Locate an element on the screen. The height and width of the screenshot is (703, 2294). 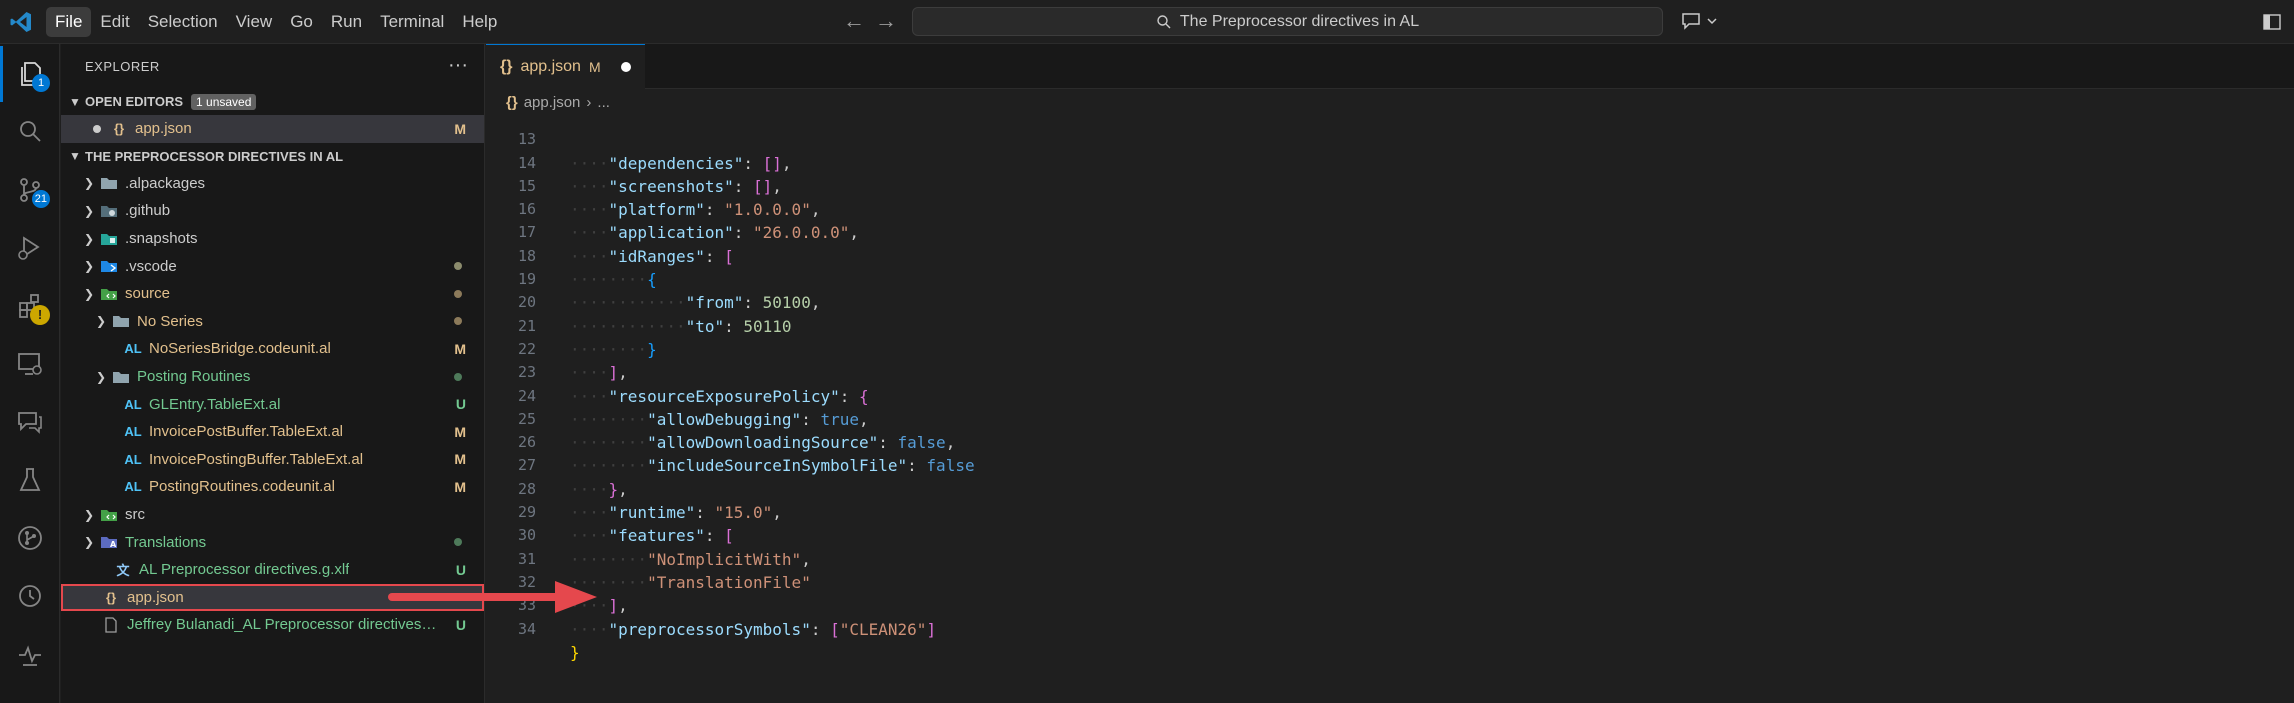
code-line: 23 ····"resourceExposurePolicy": { is located at coordinates (1390, 371).